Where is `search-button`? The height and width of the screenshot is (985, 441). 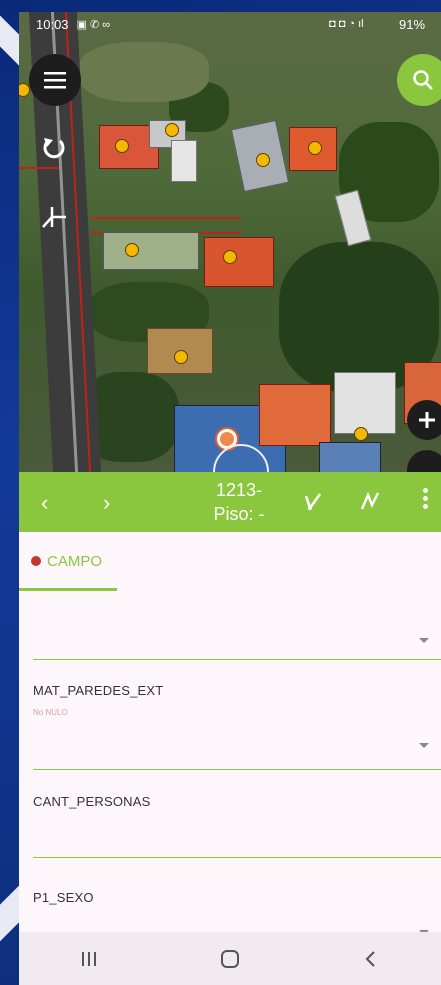 search-button is located at coordinates (419, 80).